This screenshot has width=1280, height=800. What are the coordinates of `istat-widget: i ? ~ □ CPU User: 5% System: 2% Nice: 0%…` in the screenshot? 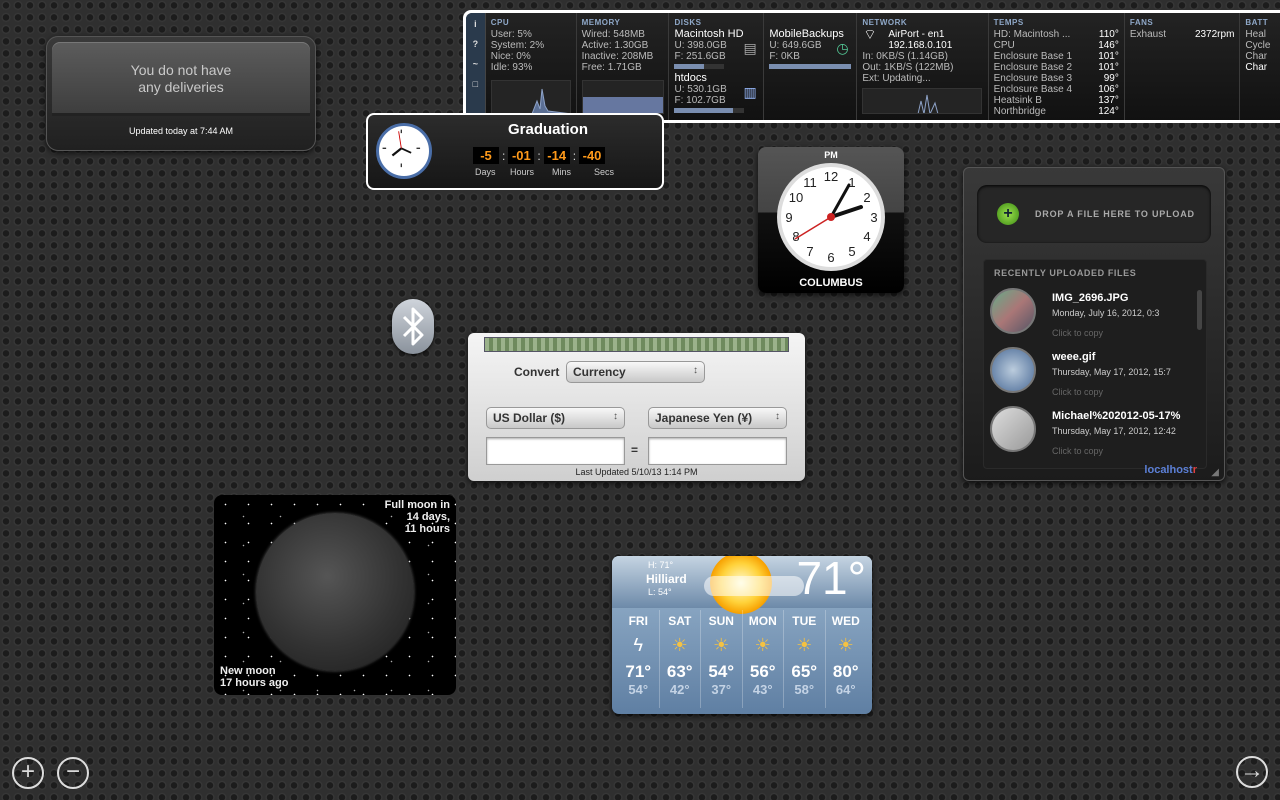 It's located at (871, 66).